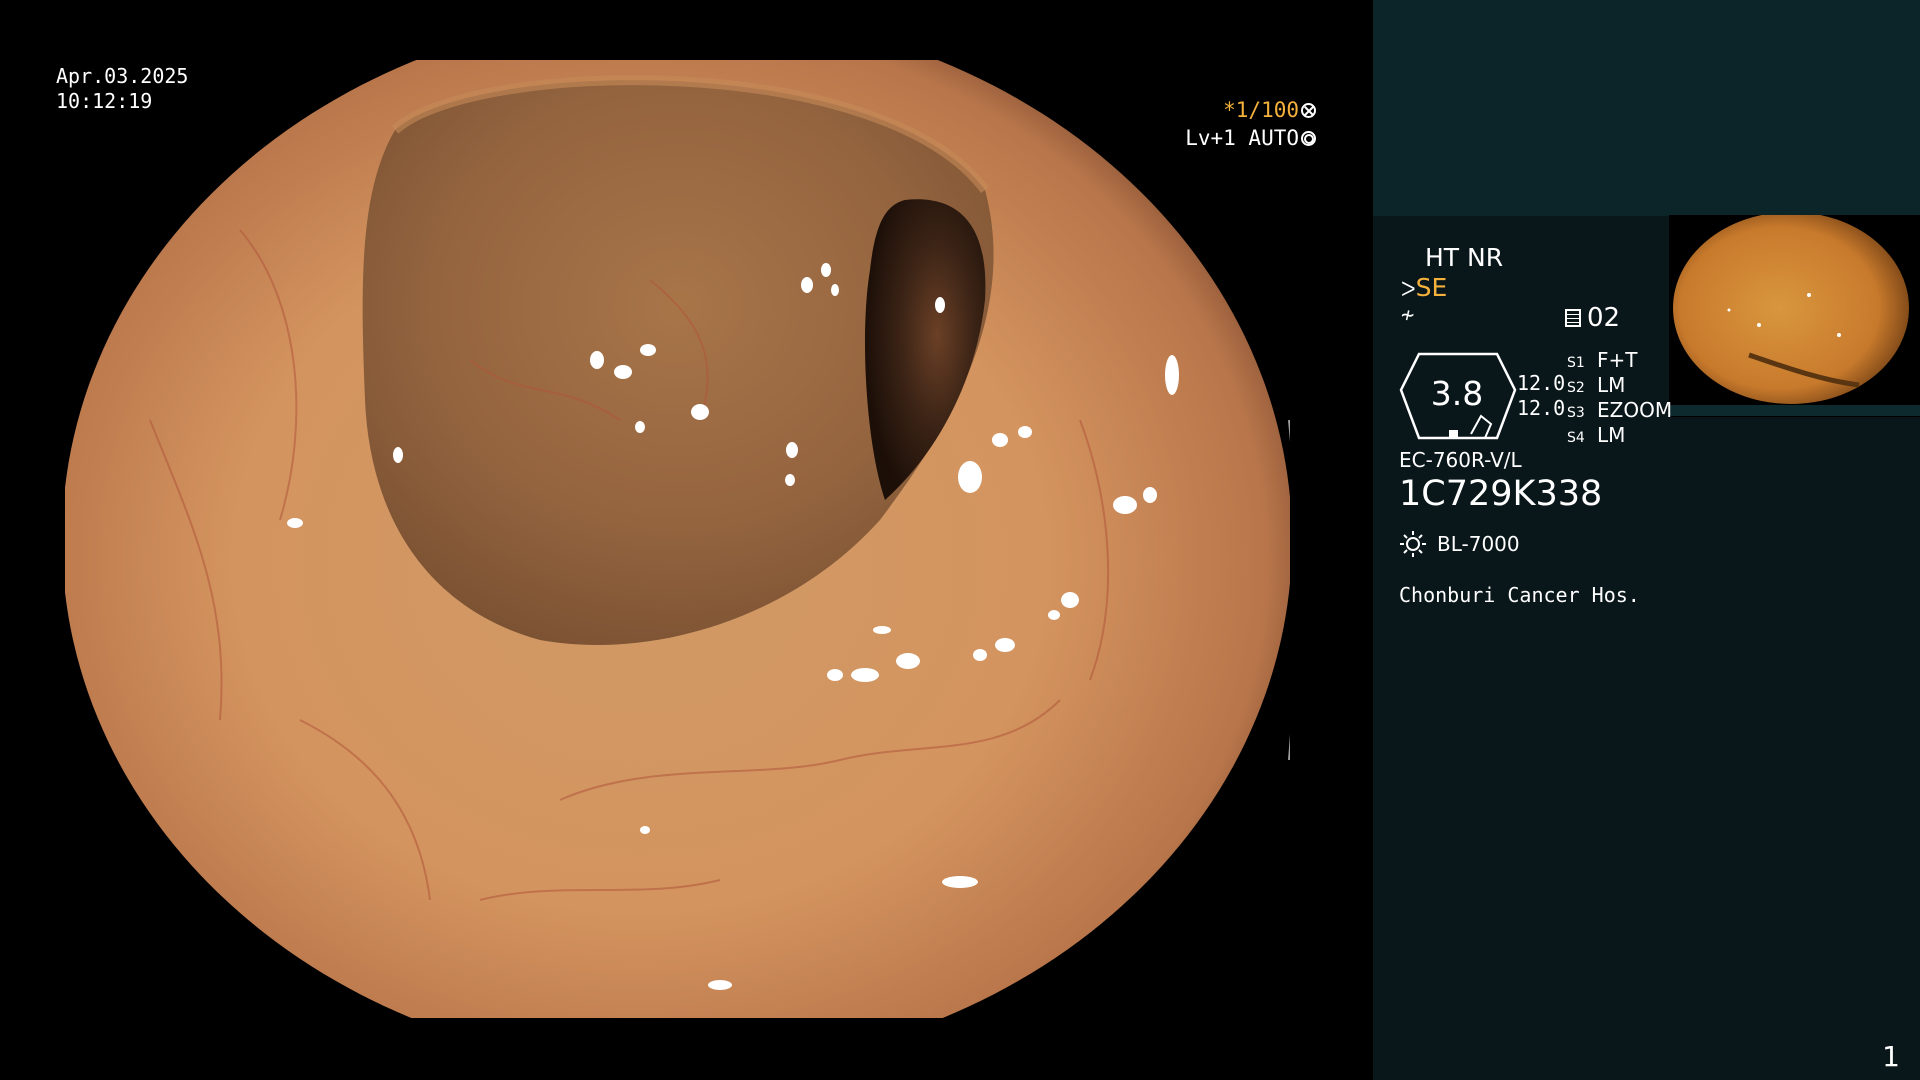 The height and width of the screenshot is (1080, 1920). I want to click on scope-serial: 1C729K338, so click(1501, 494).